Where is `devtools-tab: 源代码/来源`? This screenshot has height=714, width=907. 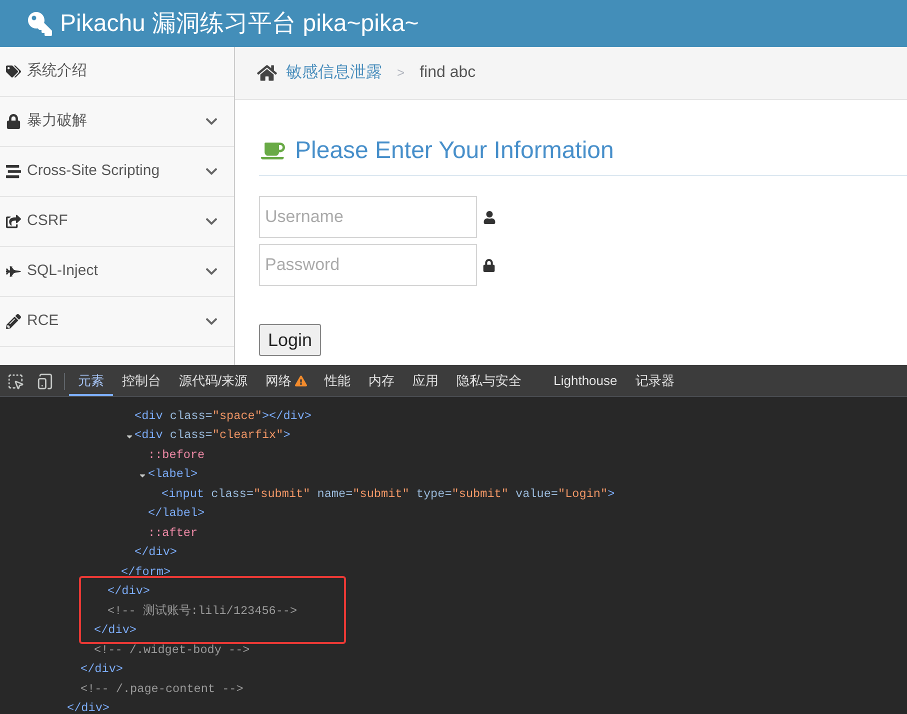 devtools-tab: 源代码/来源 is located at coordinates (213, 381).